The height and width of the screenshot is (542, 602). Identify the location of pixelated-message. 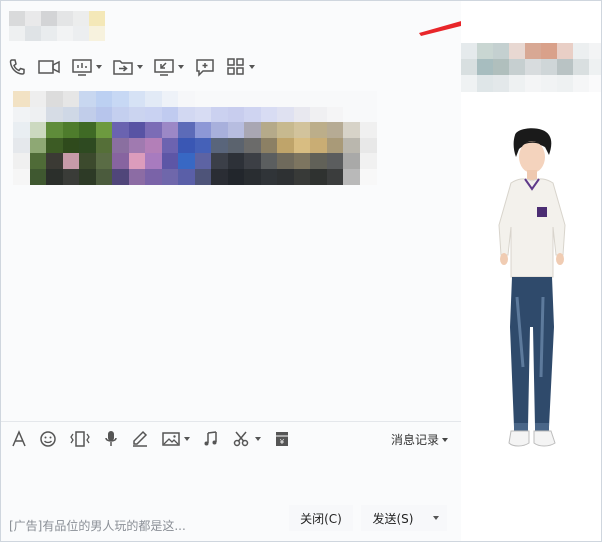
(195, 138).